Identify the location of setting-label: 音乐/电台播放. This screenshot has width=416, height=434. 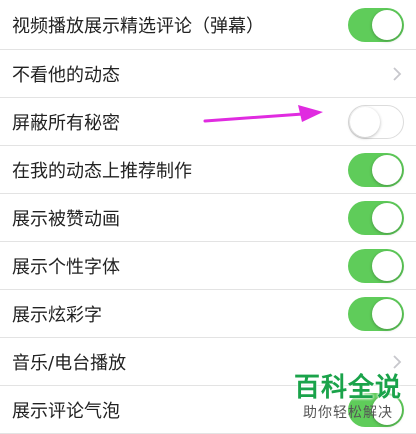
(69, 363).